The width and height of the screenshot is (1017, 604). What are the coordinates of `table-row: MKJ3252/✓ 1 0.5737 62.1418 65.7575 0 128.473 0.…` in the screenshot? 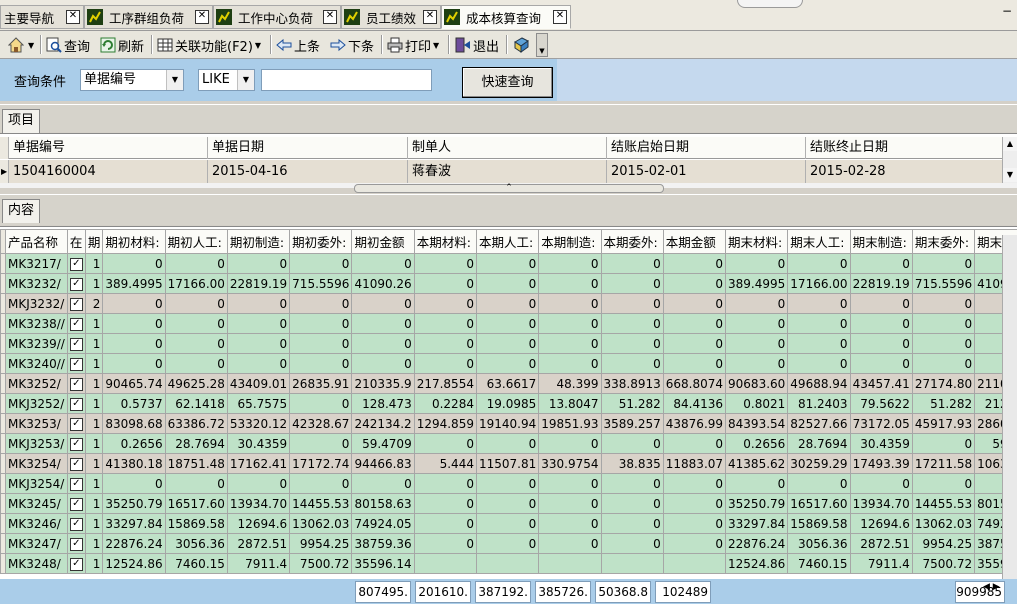 It's located at (508, 403).